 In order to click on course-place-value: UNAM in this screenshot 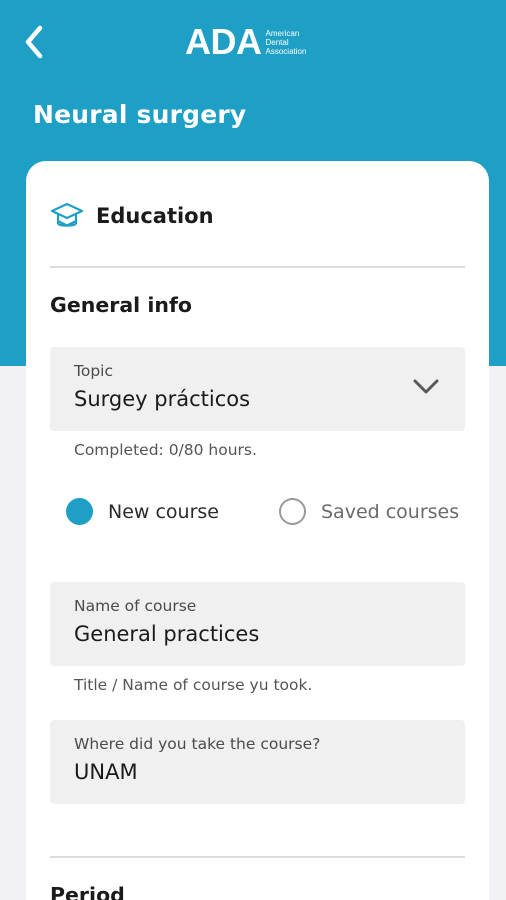, I will do `click(106, 772)`.